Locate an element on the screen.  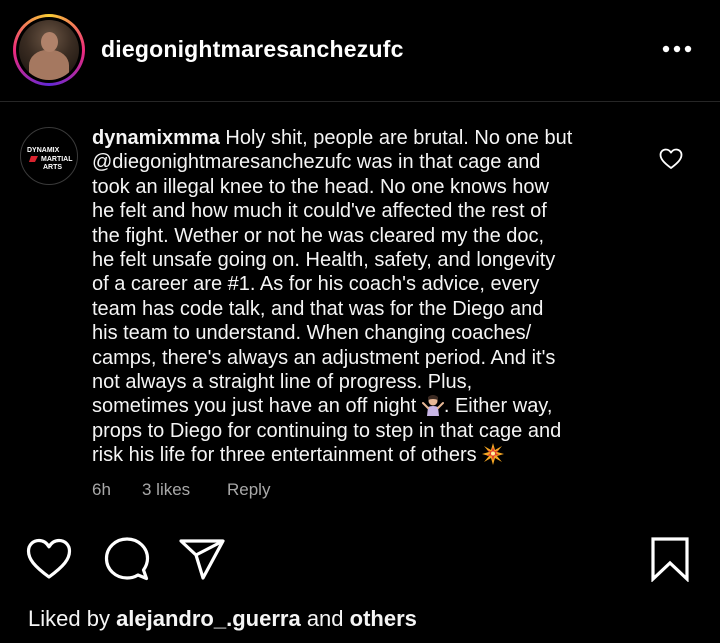
avatar-torso is located at coordinates (49, 65).